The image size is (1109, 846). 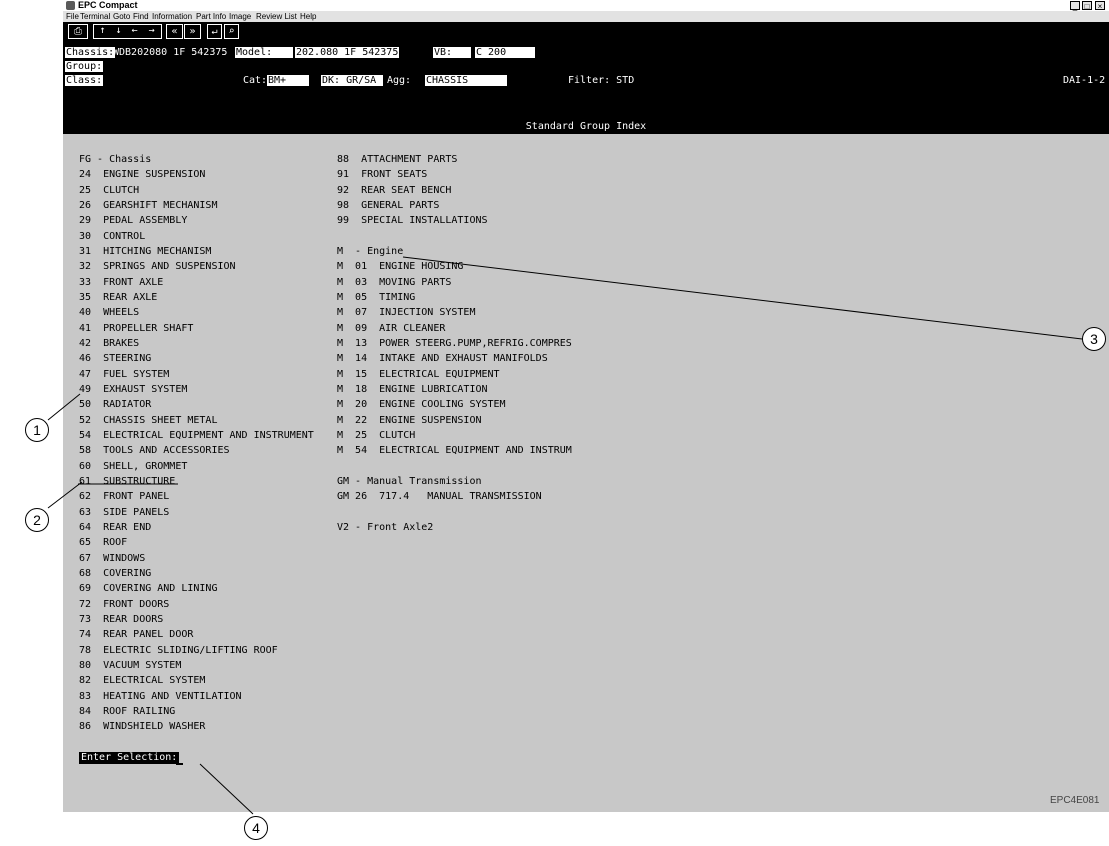 What do you see at coordinates (84, 80) in the screenshot?
I see `class-label: Class:` at bounding box center [84, 80].